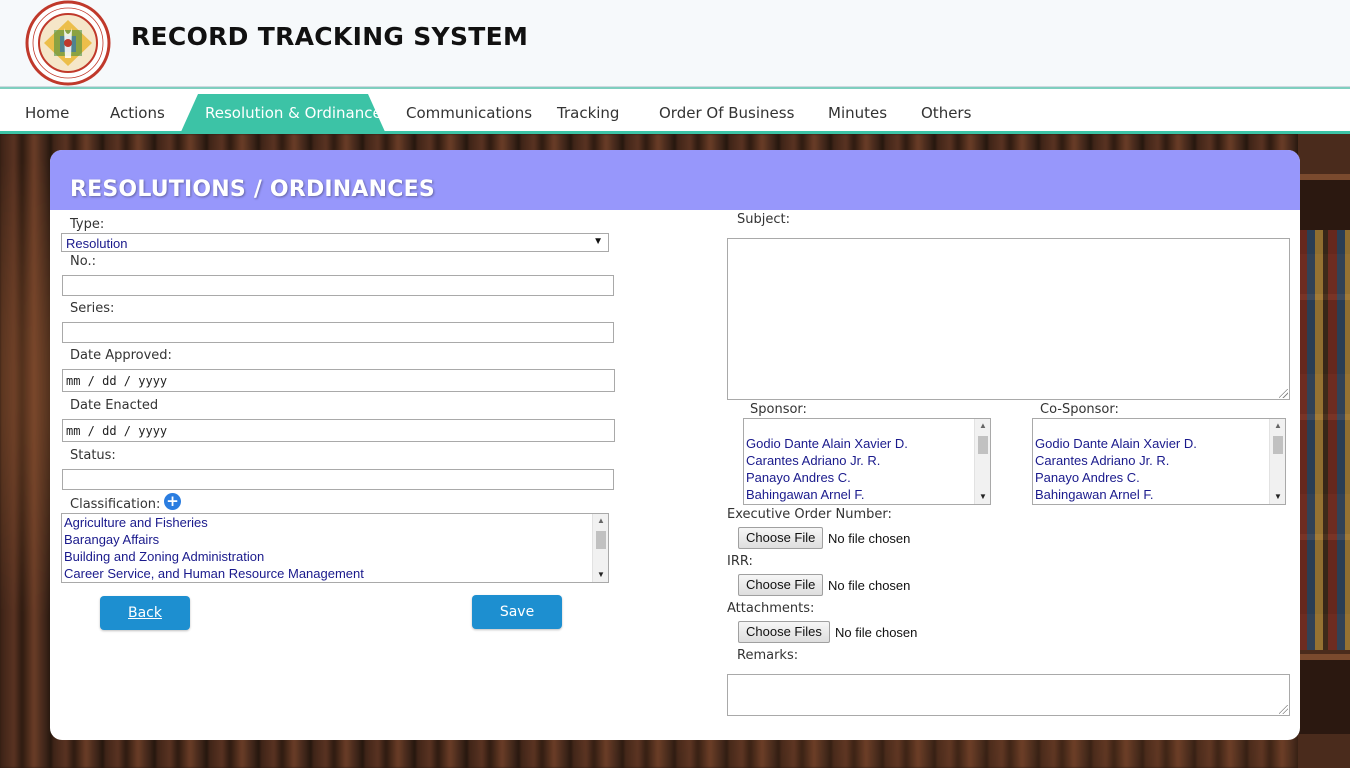 The width and height of the screenshot is (1350, 768). I want to click on sponsor-option: Panayo Andres C., so click(798, 477).